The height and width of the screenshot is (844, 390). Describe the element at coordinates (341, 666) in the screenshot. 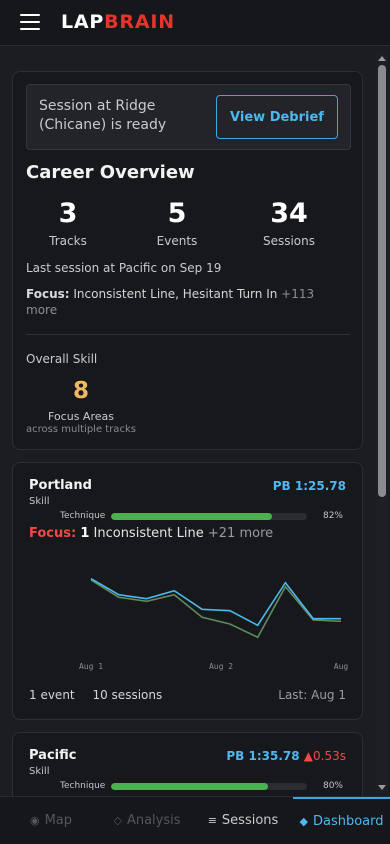

I see `chart-x-tick-label: Aug` at that location.